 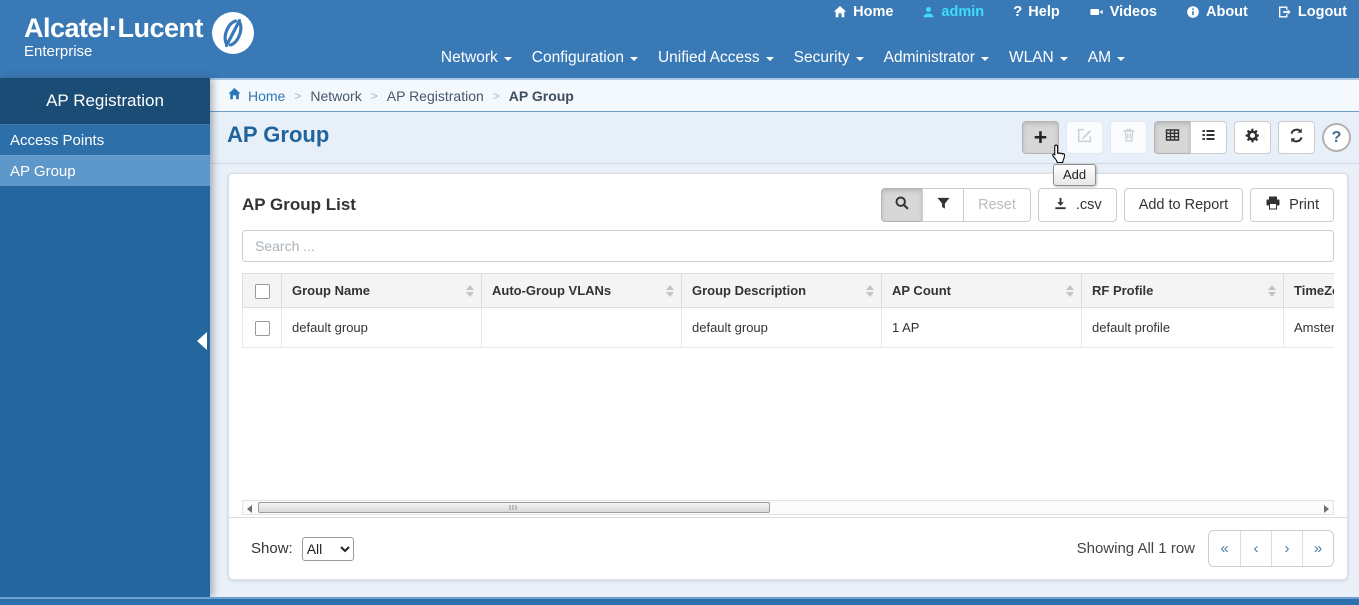 What do you see at coordinates (381, 327) in the screenshot?
I see `cell-group-name: default group` at bounding box center [381, 327].